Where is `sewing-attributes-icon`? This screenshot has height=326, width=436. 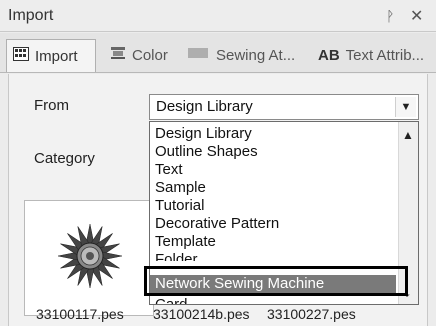 sewing-attributes-icon is located at coordinates (199, 55).